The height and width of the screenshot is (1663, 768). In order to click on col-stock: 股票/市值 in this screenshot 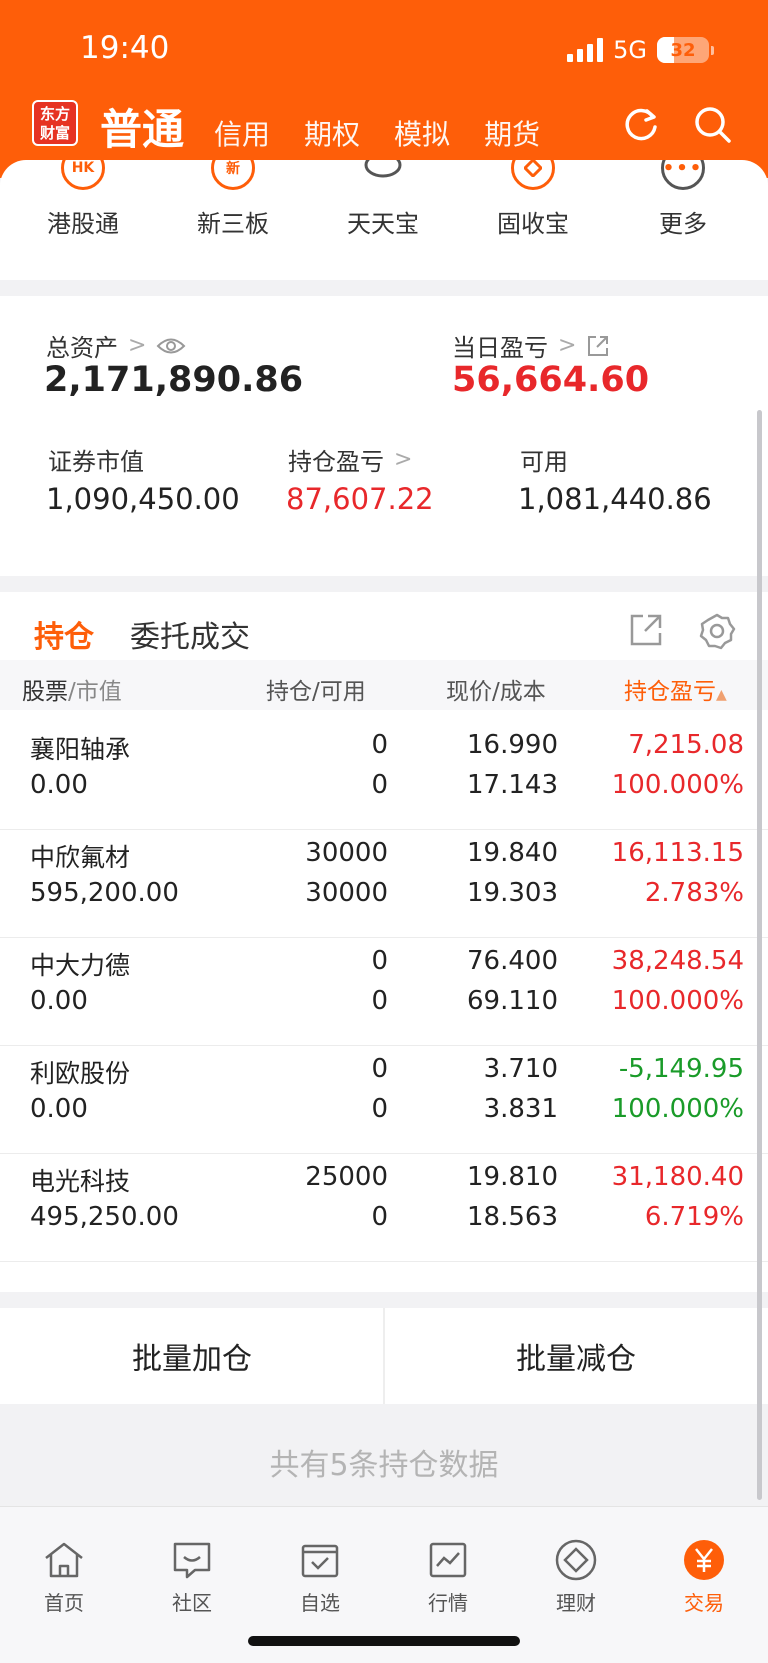, I will do `click(72, 689)`.